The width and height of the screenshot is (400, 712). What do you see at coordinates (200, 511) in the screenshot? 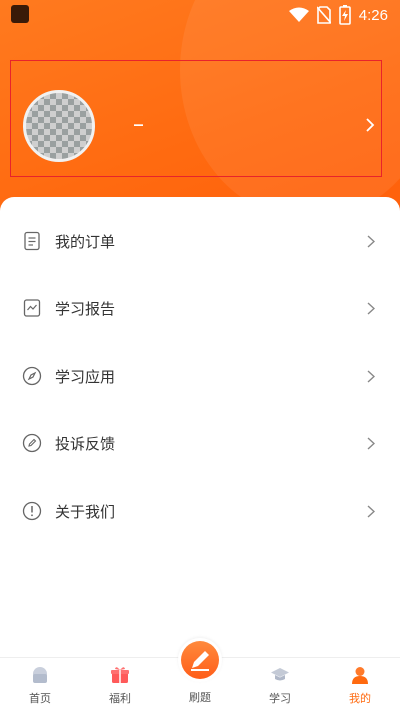
I see `menu-item-about-us: 关于我们` at bounding box center [200, 511].